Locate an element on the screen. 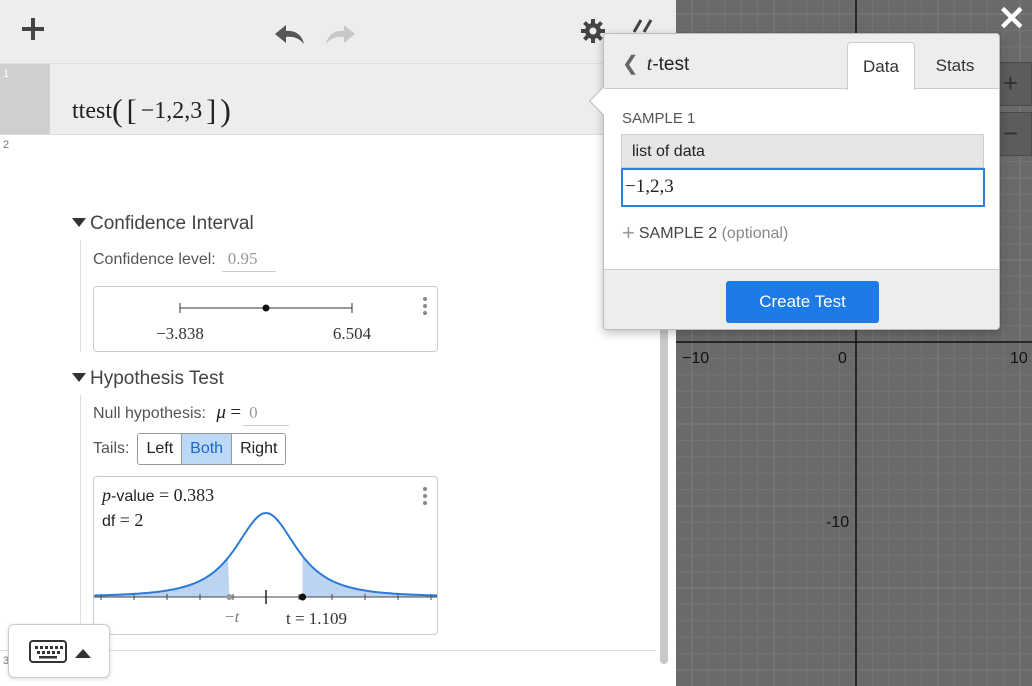 This screenshot has width=1032, height=686. t-distribution-plot is located at coordinates (265, 557).